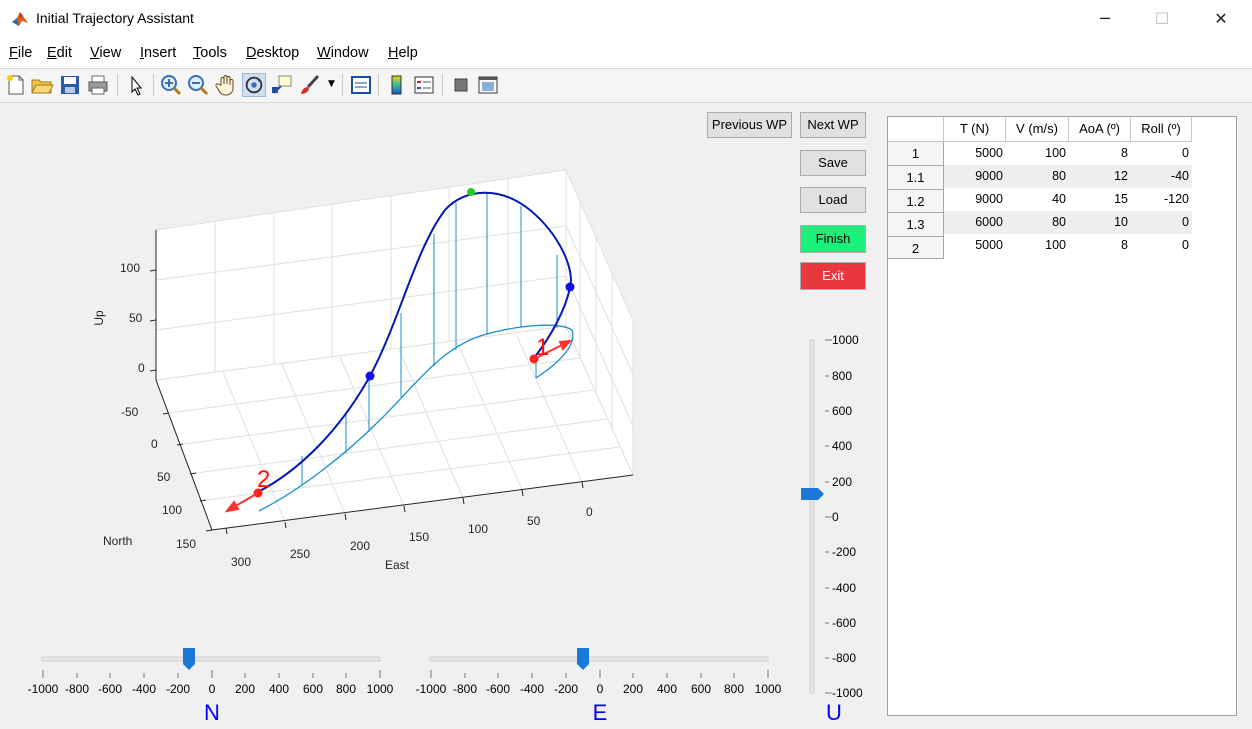 This screenshot has width=1252, height=729. I want to click on row-header: 1, so click(916, 154).